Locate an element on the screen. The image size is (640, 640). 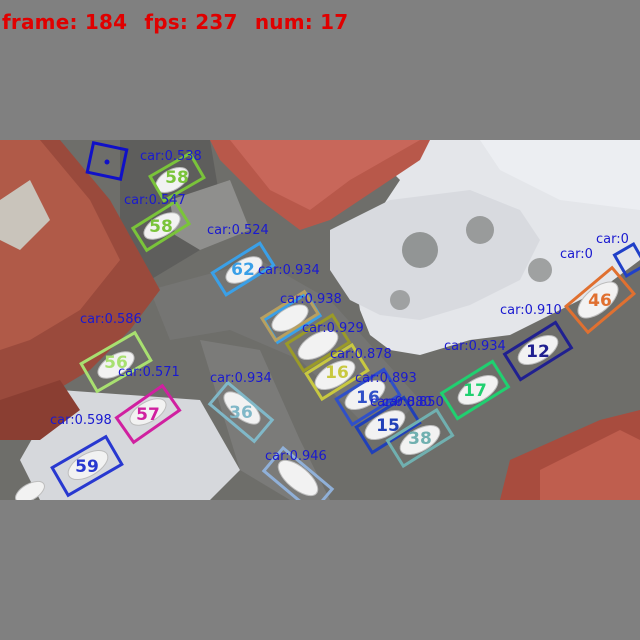
detection-label: car:0.524 is located at coordinates (238, 230).